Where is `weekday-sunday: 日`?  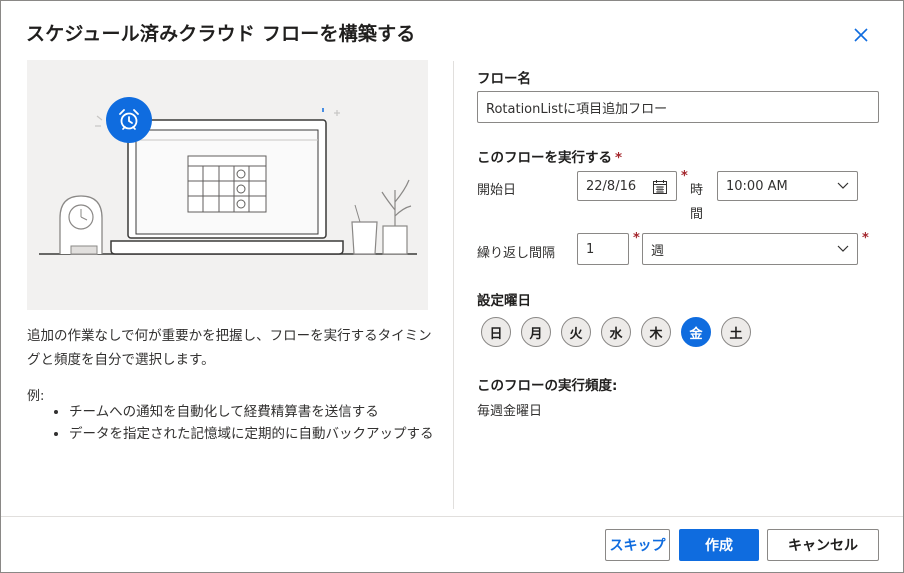 weekday-sunday: 日 is located at coordinates (496, 332).